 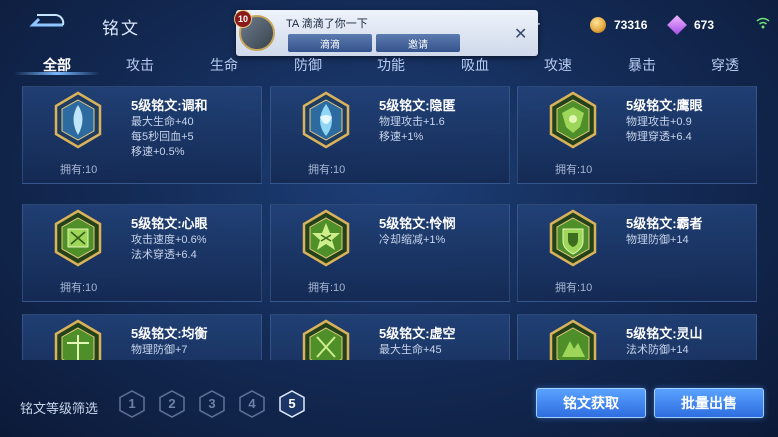 What do you see at coordinates (418, 45) in the screenshot?
I see `invite-button-label: 邀请` at bounding box center [418, 45].